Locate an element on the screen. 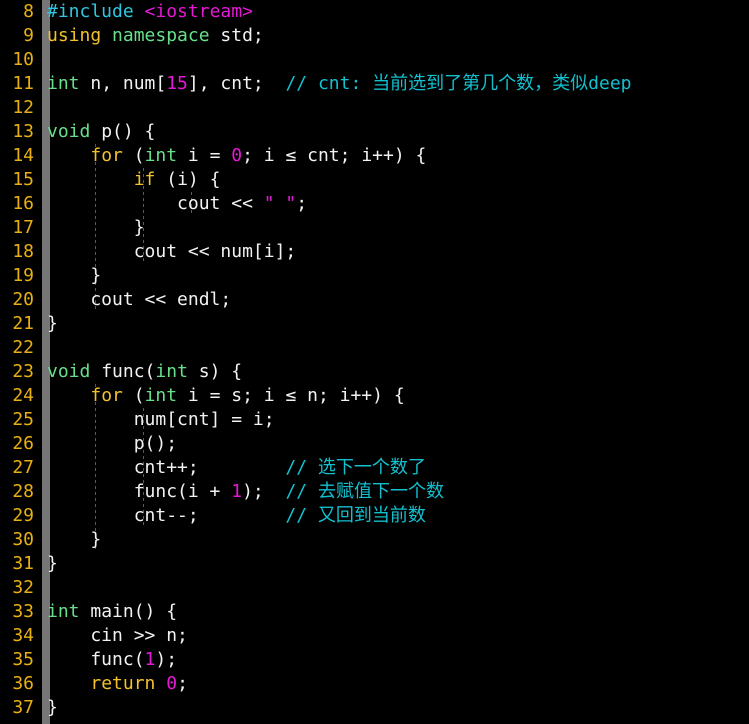 This screenshot has height=724, width=749. code-line: 17 } is located at coordinates (374, 228).